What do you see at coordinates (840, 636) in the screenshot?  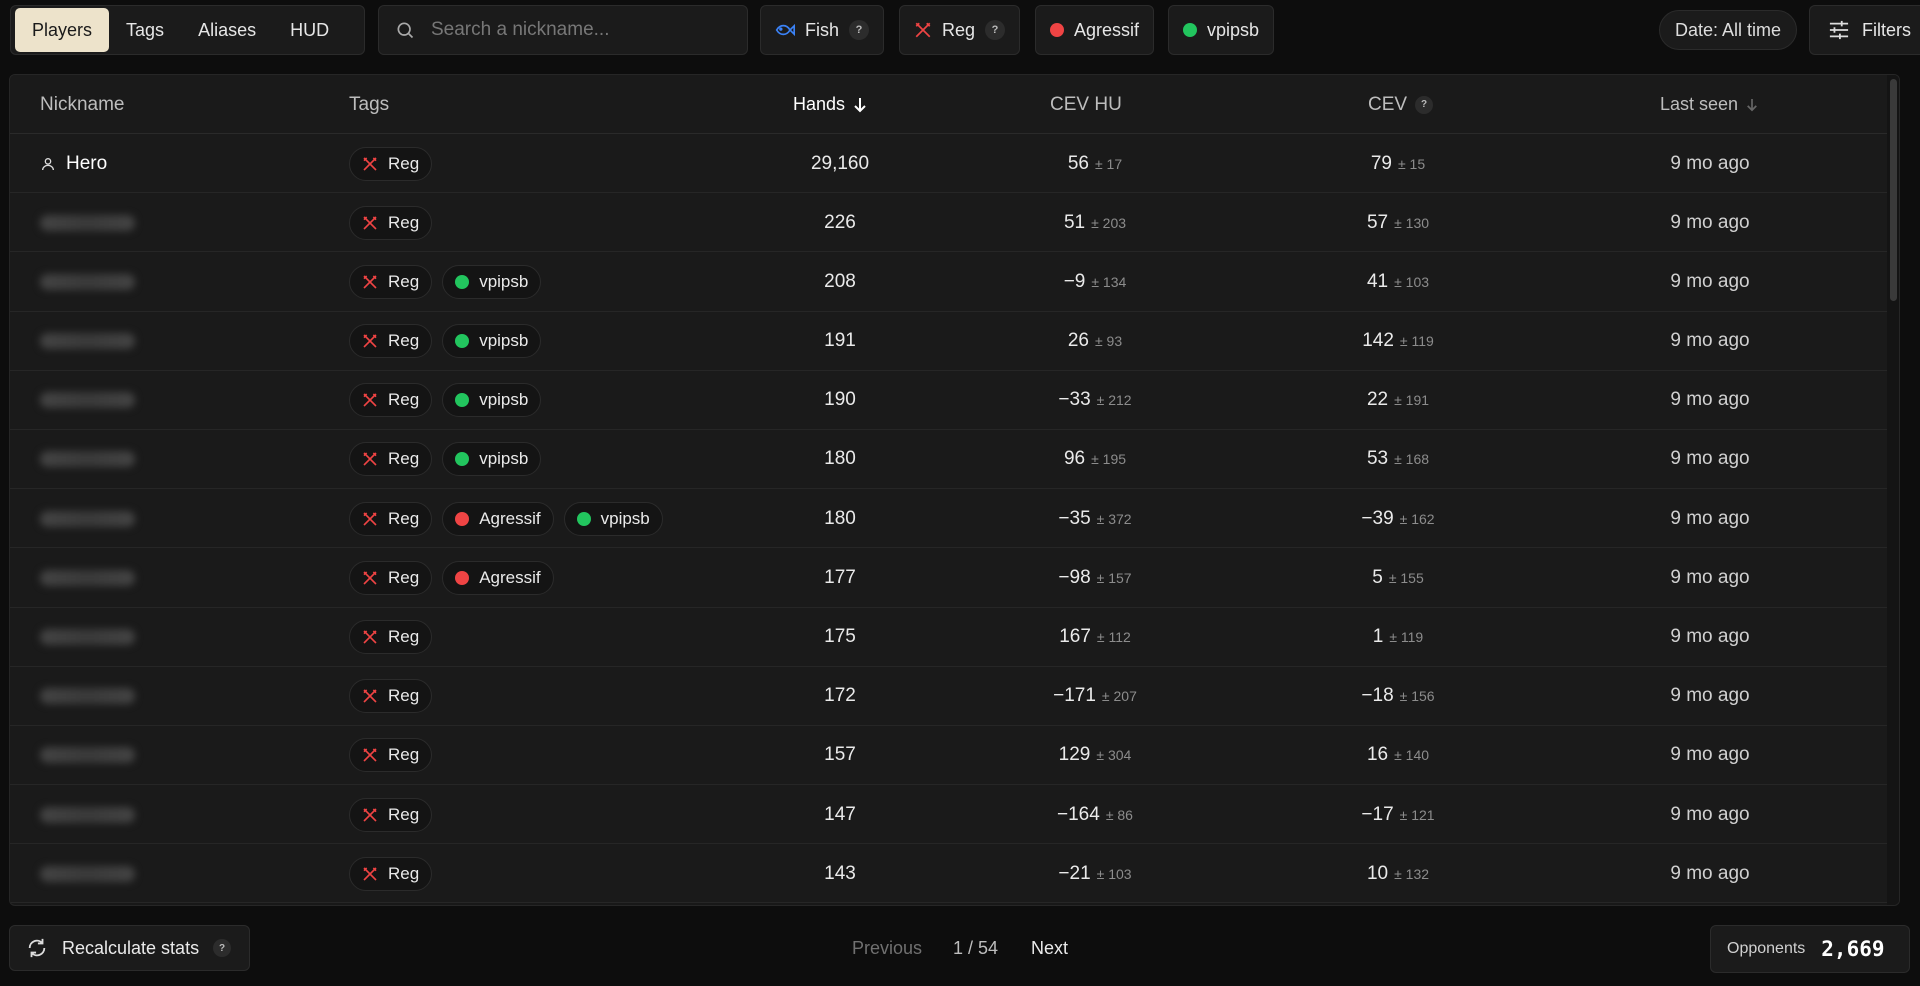 I see `hands-cell: 175` at bounding box center [840, 636].